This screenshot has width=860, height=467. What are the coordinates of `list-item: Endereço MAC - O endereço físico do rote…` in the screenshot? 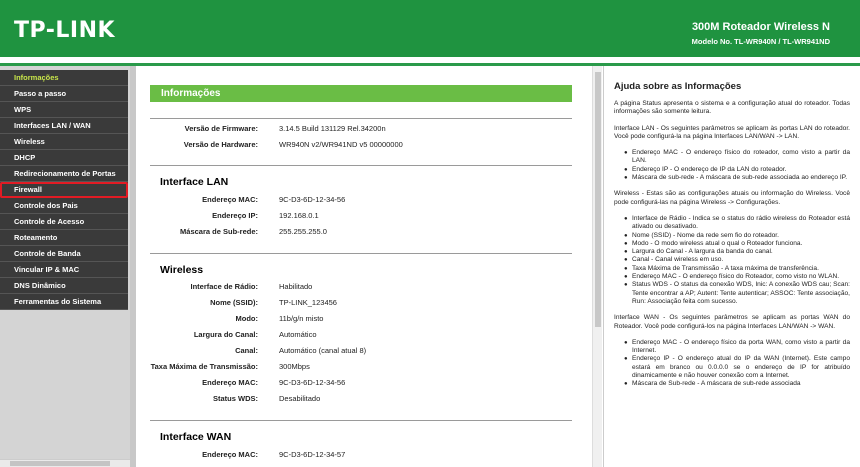 It's located at (737, 157).